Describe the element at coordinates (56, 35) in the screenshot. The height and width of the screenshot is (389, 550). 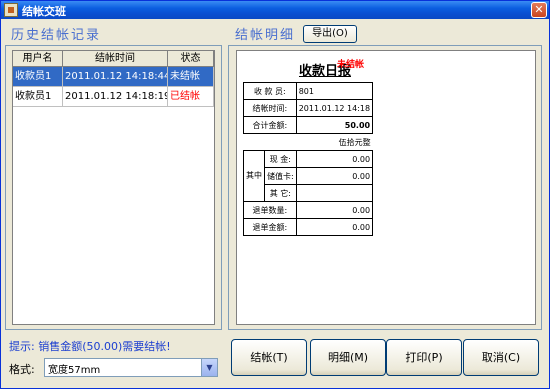
I see `history-title: 历史结帐记录` at that location.